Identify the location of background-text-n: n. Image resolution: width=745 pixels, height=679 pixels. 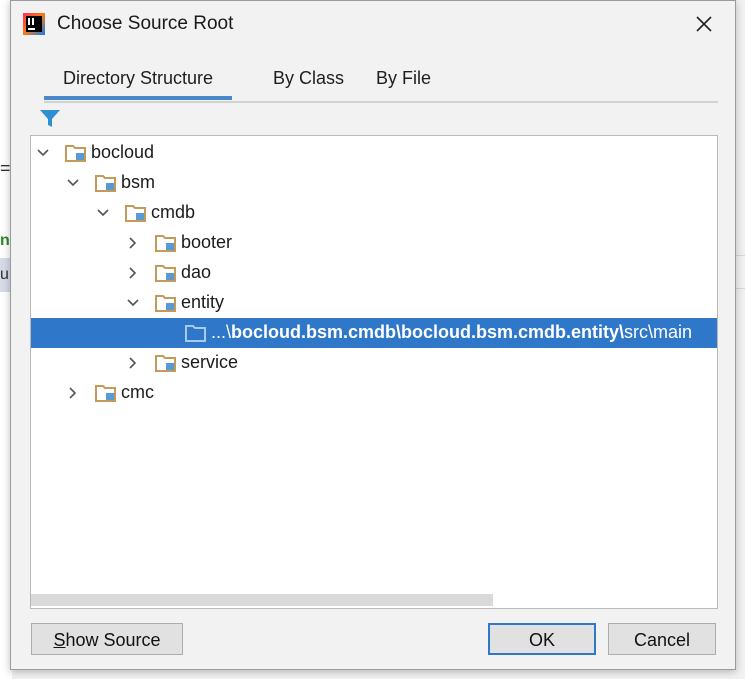
(5, 240).